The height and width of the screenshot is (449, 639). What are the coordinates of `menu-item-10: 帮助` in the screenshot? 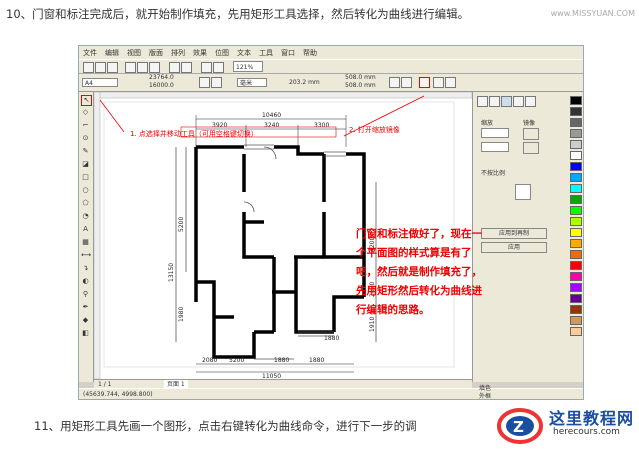 It's located at (310, 53).